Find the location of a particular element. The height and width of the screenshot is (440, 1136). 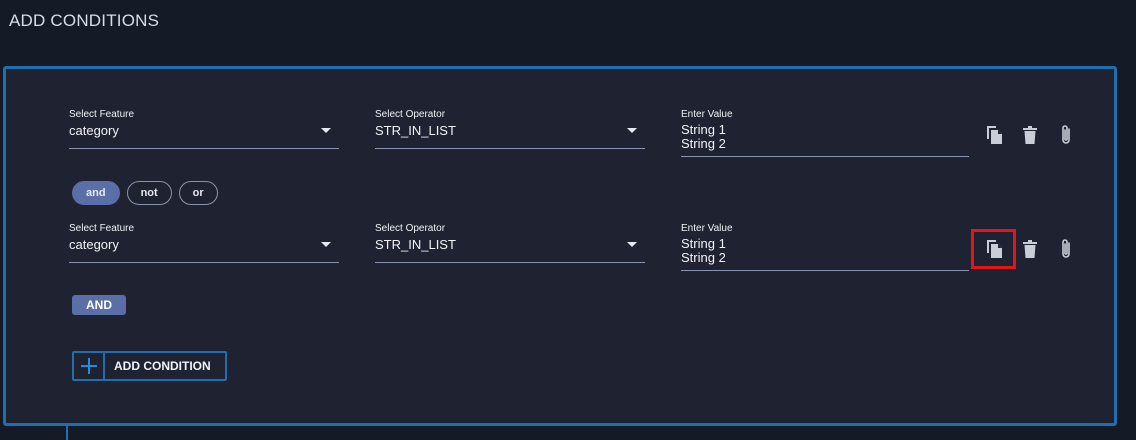

add-condition-label: ADD CONDITION is located at coordinates (162, 366).